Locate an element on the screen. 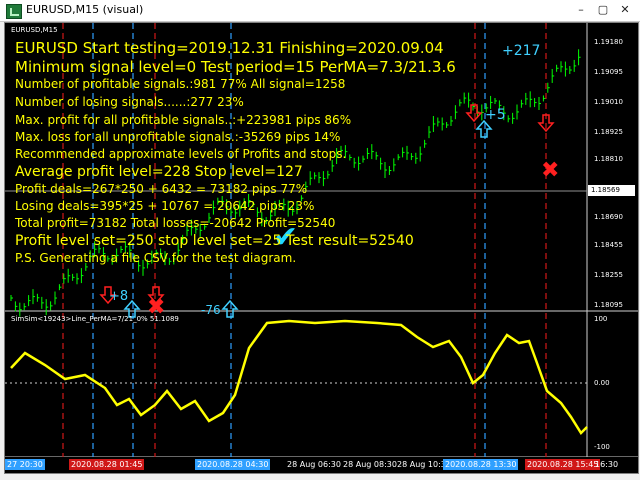 This screenshot has height=480, width=640. price-tick: 1.18095 is located at coordinates (608, 305).